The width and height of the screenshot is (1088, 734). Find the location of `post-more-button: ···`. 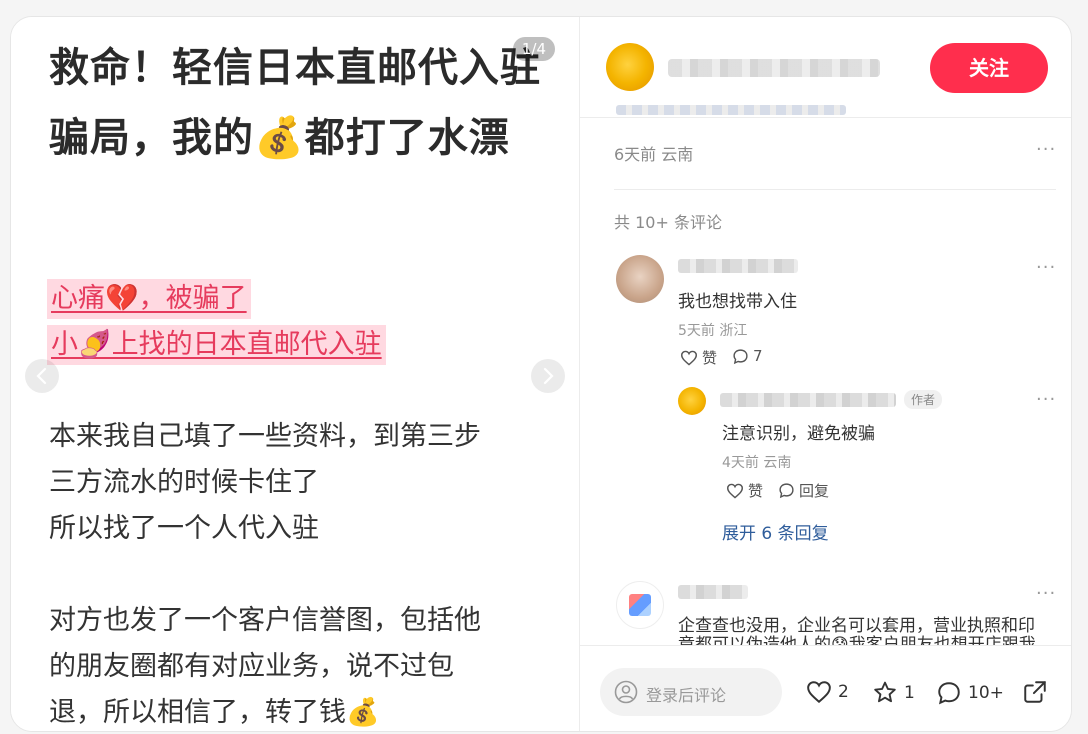

post-more-button: ··· is located at coordinates (1046, 149).